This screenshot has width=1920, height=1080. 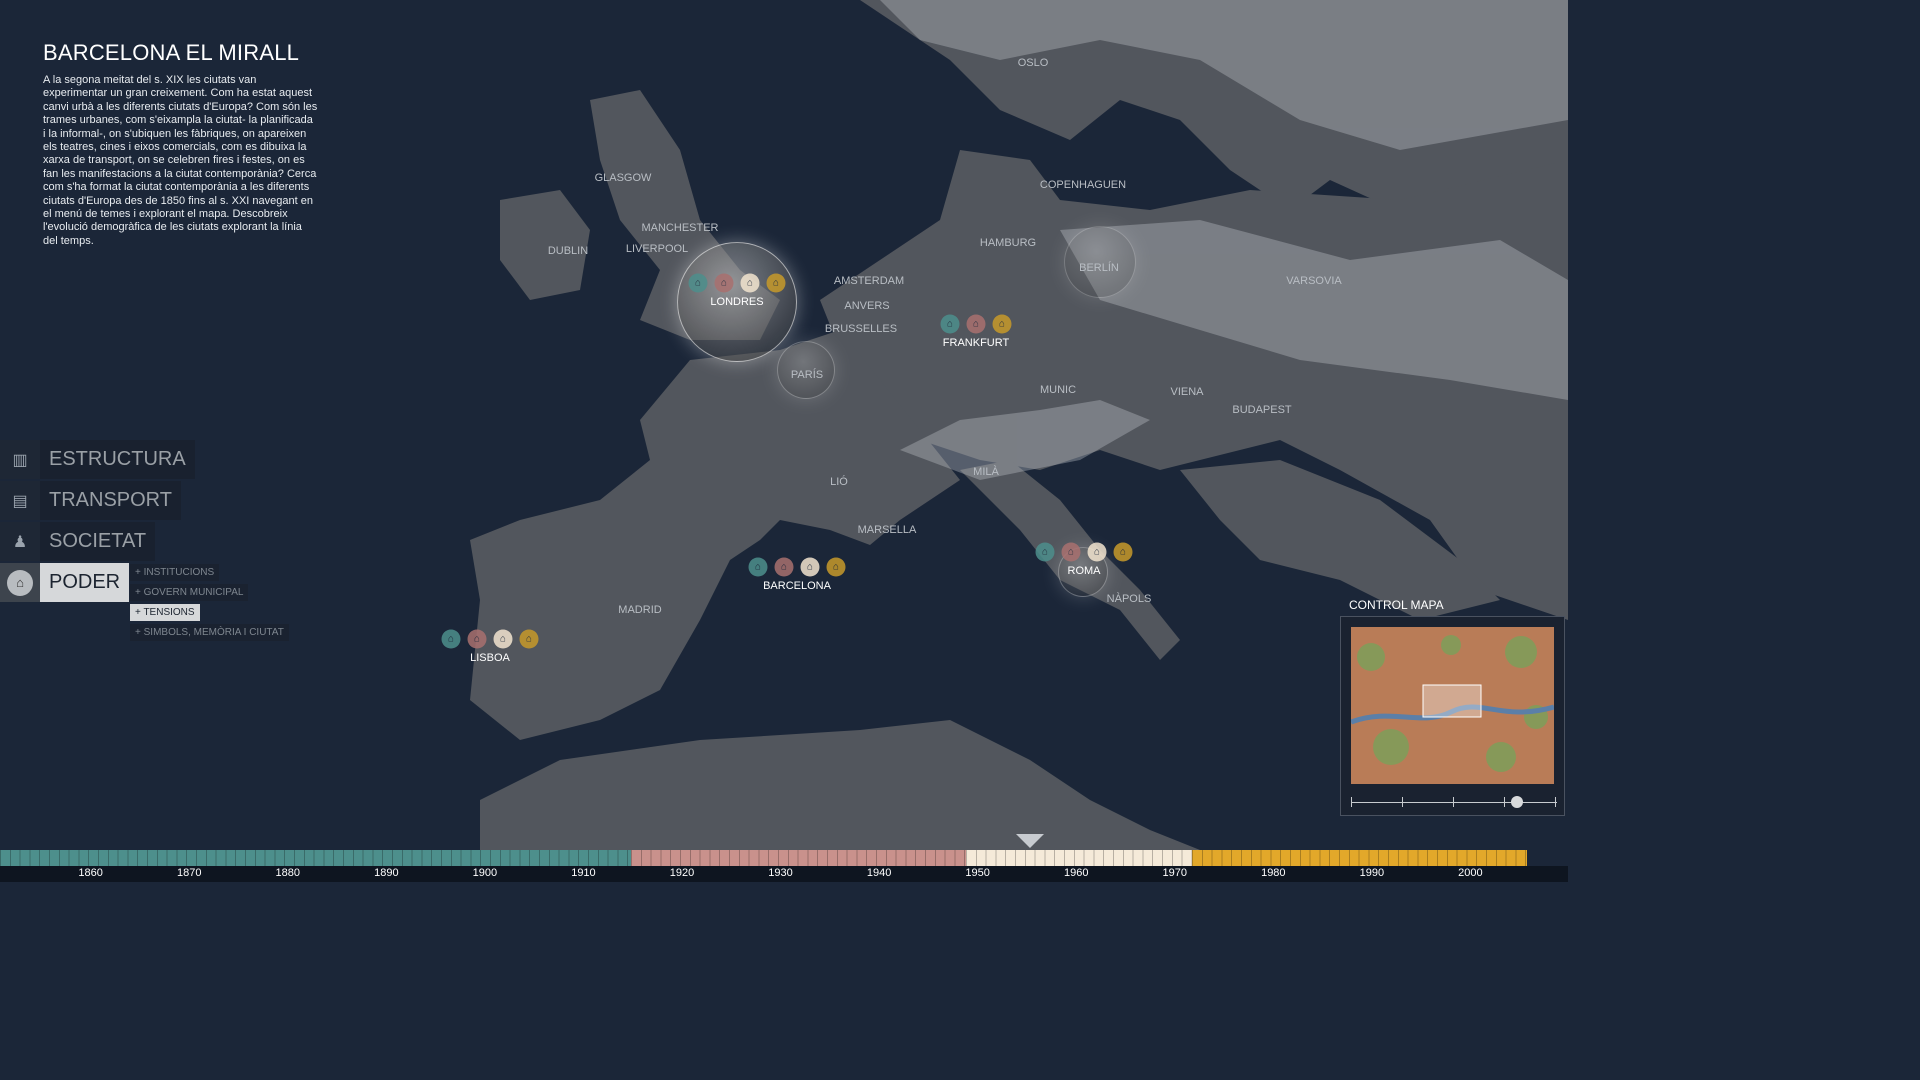 What do you see at coordinates (85, 582) in the screenshot?
I see `menu-item-label: PODER` at bounding box center [85, 582].